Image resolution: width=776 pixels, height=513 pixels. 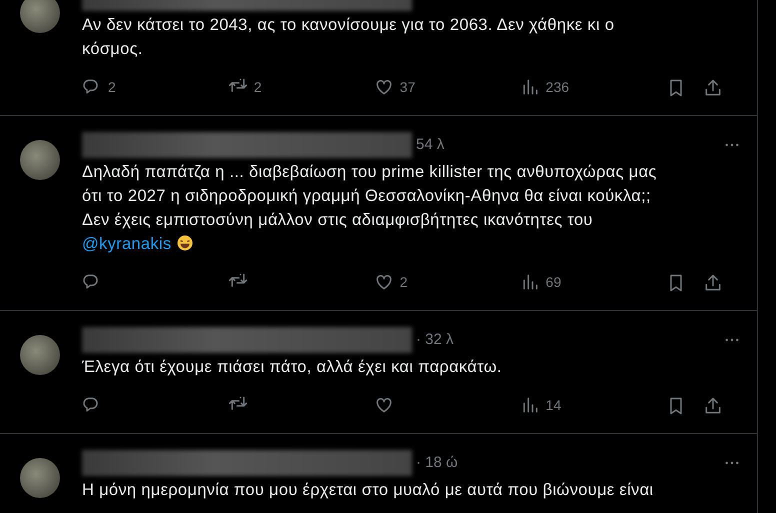 I want to click on tweet-time: 54 λ, so click(x=430, y=145).